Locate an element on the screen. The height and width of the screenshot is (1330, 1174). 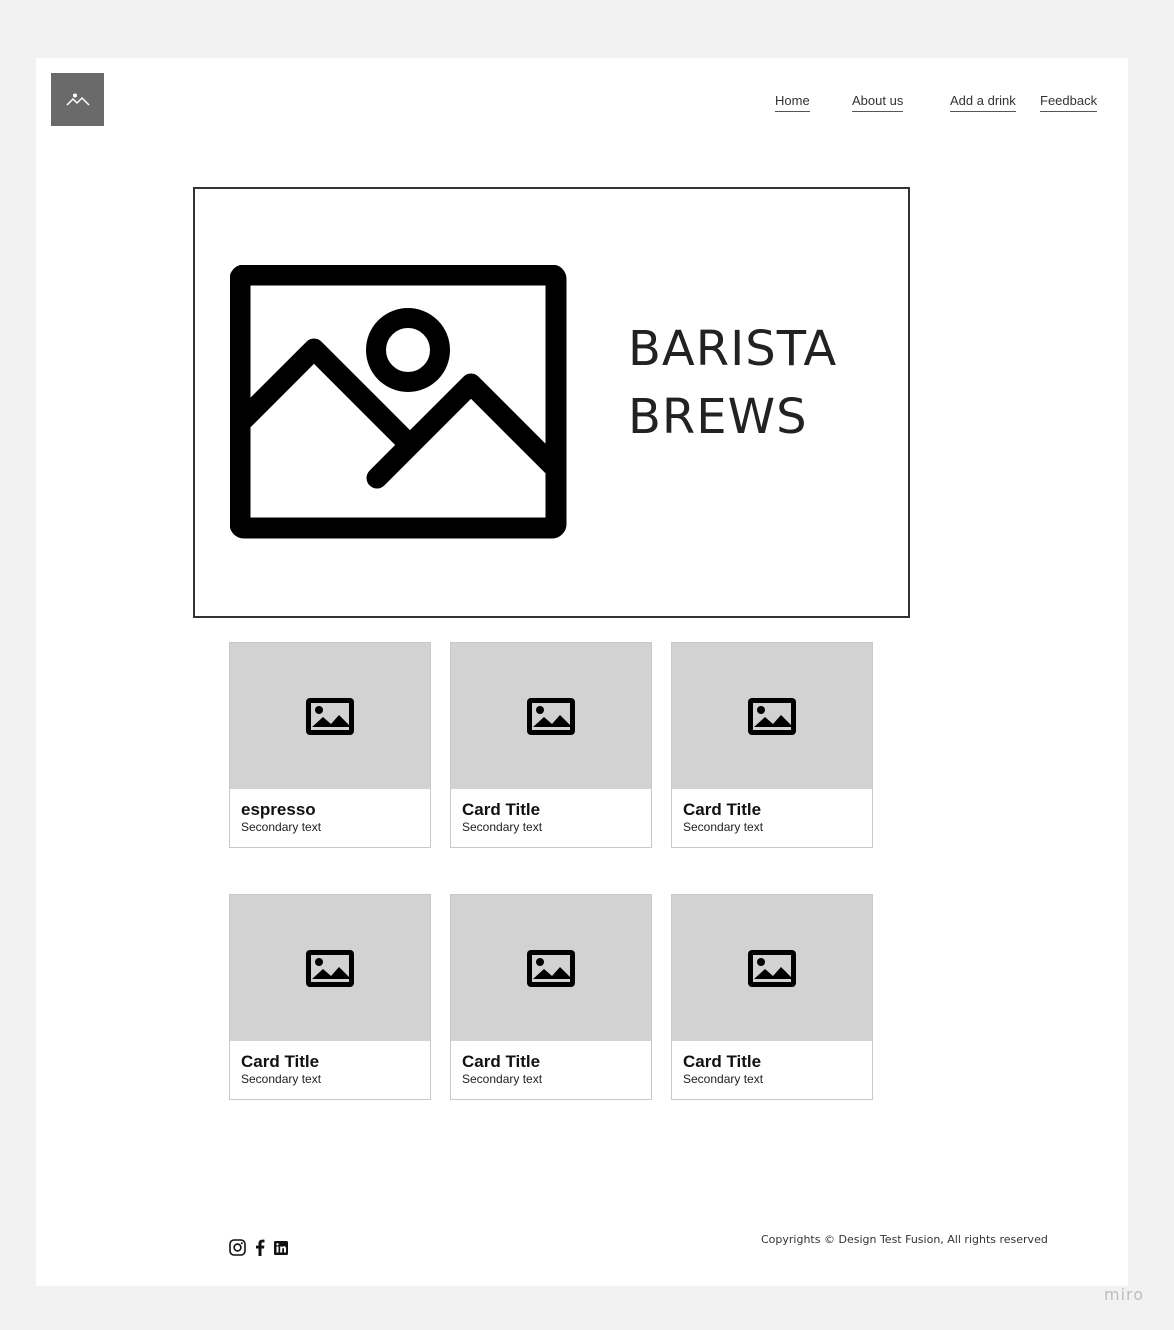
miro-watermark: miro is located at coordinates (1124, 1294).